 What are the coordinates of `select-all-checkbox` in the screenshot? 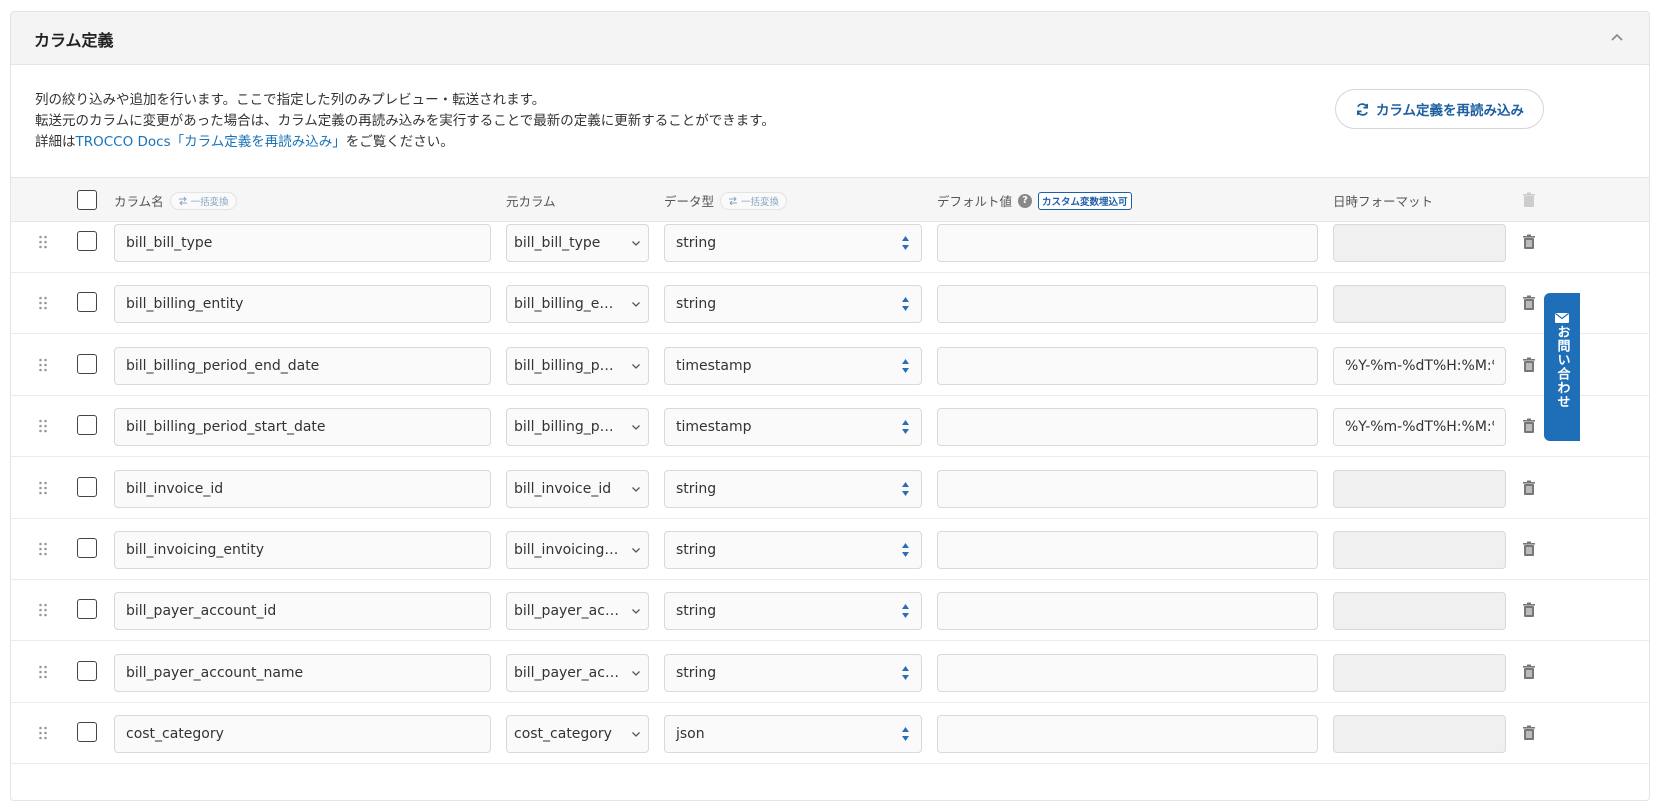 It's located at (87, 200).